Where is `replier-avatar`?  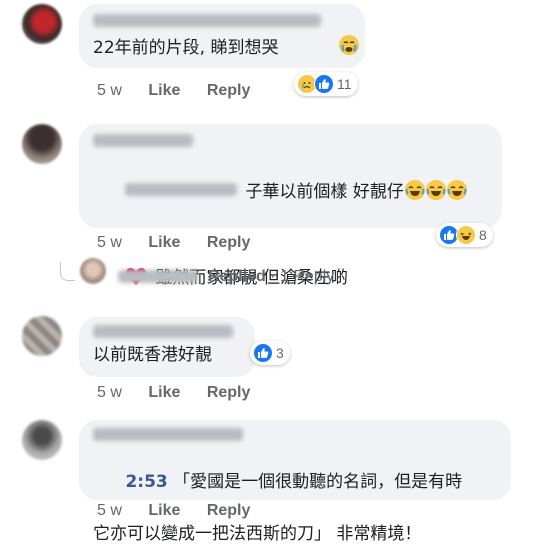 replier-avatar is located at coordinates (93, 271).